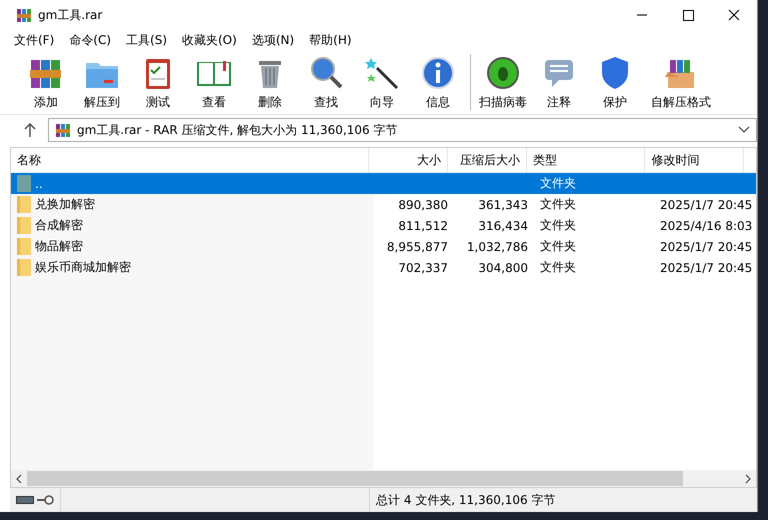 The width and height of the screenshot is (768, 520). I want to click on toolbar-button: 查找, so click(326, 82).